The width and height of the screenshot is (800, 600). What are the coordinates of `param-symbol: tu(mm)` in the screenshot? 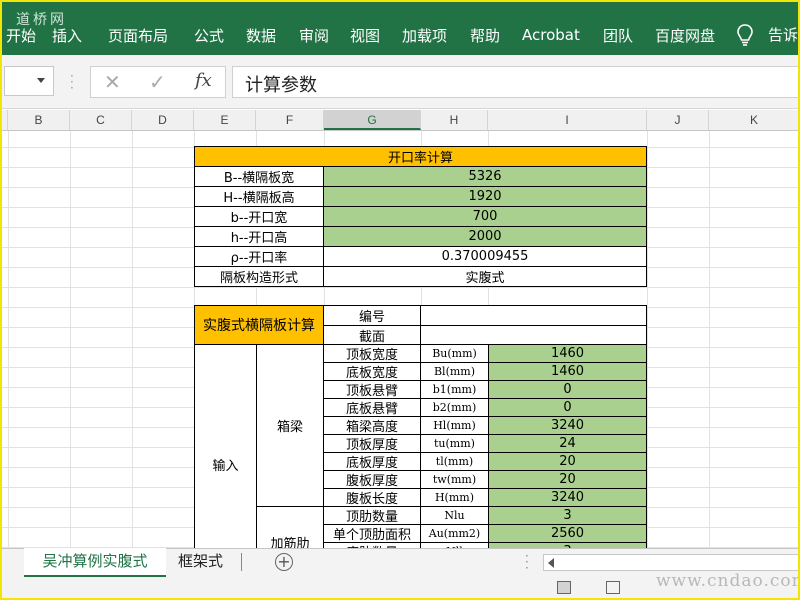 It's located at (454, 443).